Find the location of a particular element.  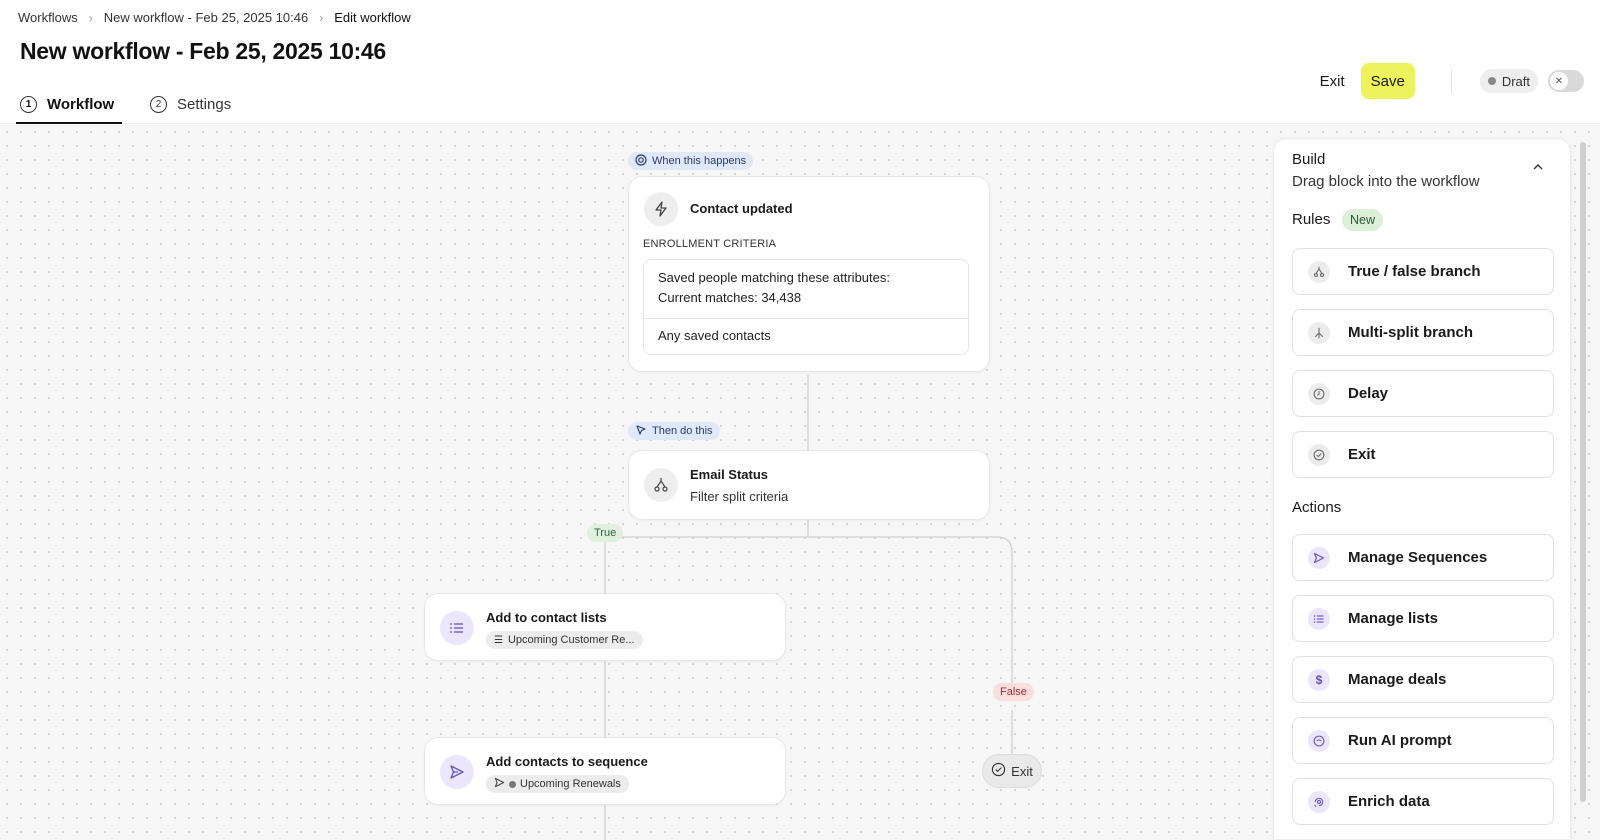

block-label: True / false branch is located at coordinates (1414, 271).